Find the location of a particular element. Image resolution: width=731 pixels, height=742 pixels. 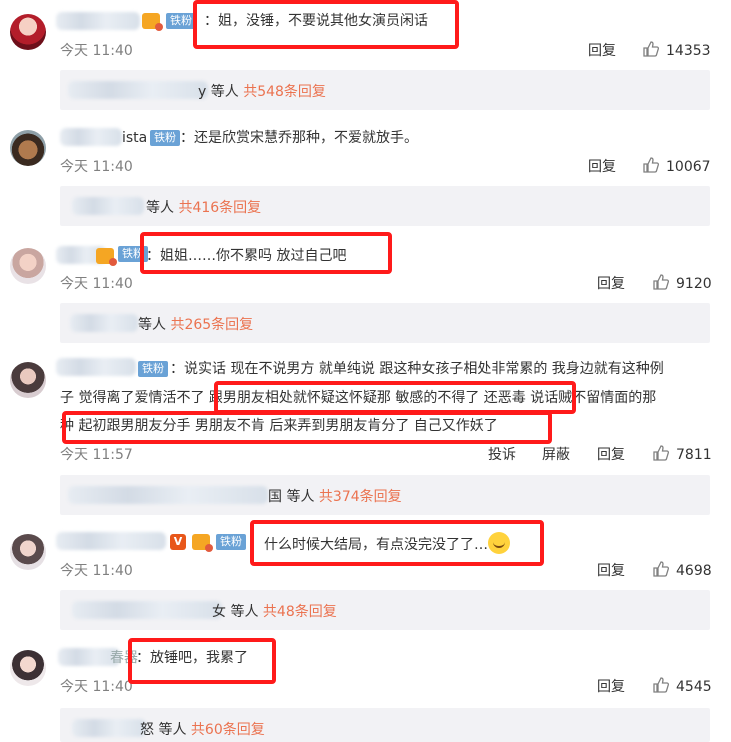

replies-summary: 怒 等人 共60条回复 is located at coordinates (385, 725).